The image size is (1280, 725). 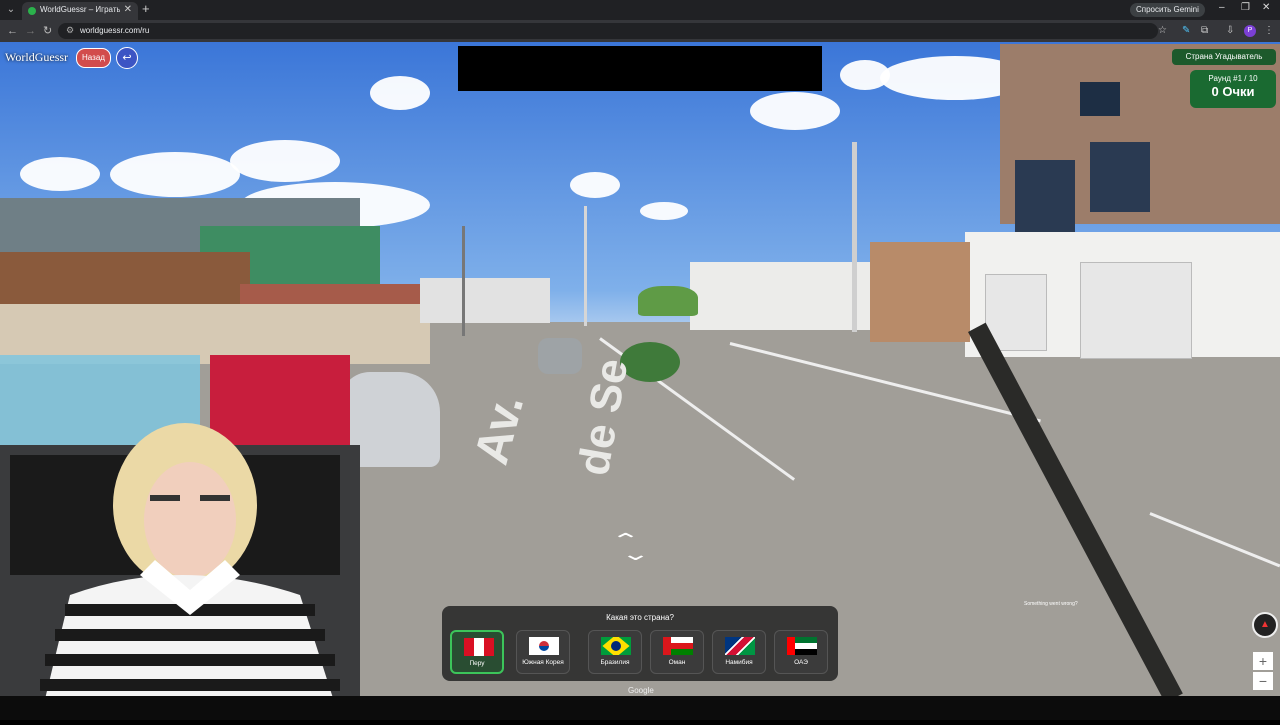 What do you see at coordinates (1186, 31) in the screenshot?
I see `extension-icon: ✎` at bounding box center [1186, 31].